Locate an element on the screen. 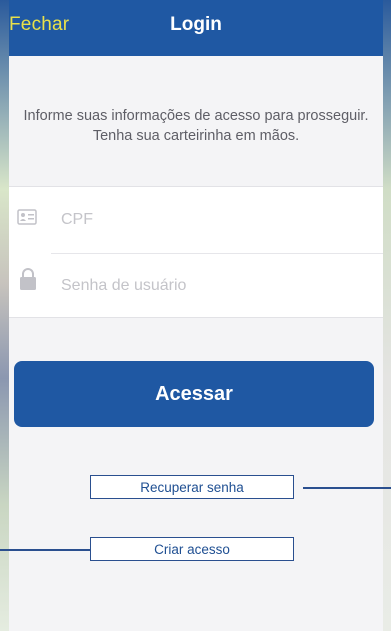 Image resolution: width=391 pixels, height=631 pixels. annotation-line-recover is located at coordinates (347, 488).